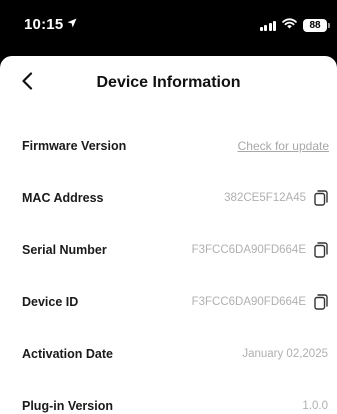 The image size is (337, 414). What do you see at coordinates (289, 25) in the screenshot?
I see `wifi-icon` at bounding box center [289, 25].